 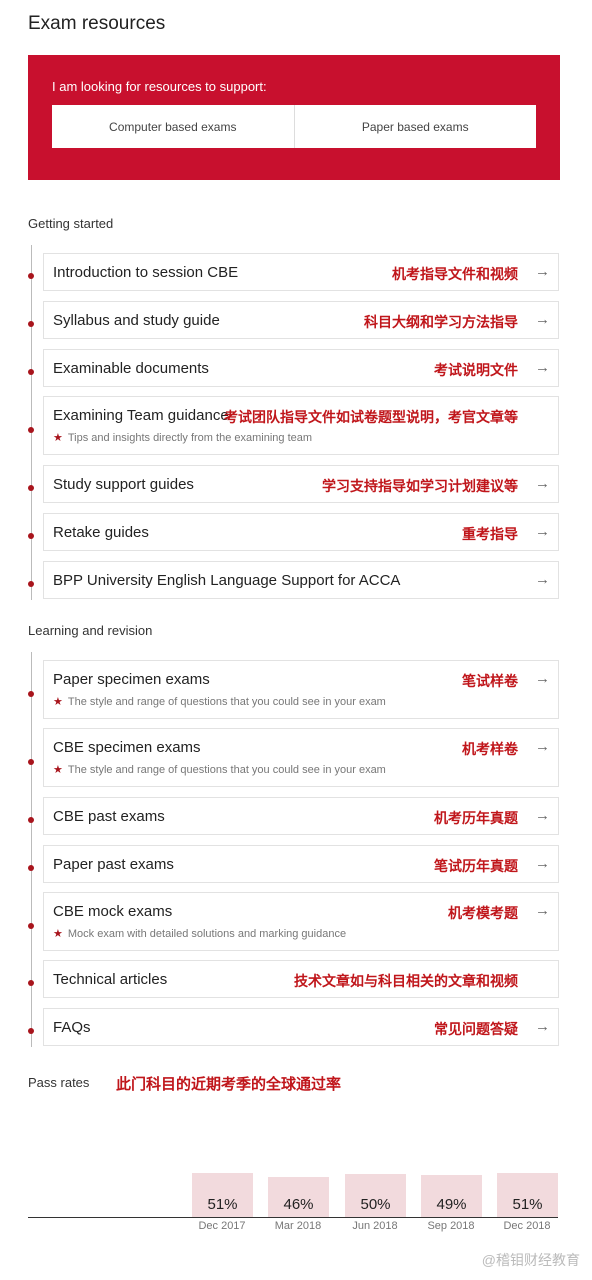 I want to click on annotation-note: 笔试历年真题, so click(x=476, y=866).